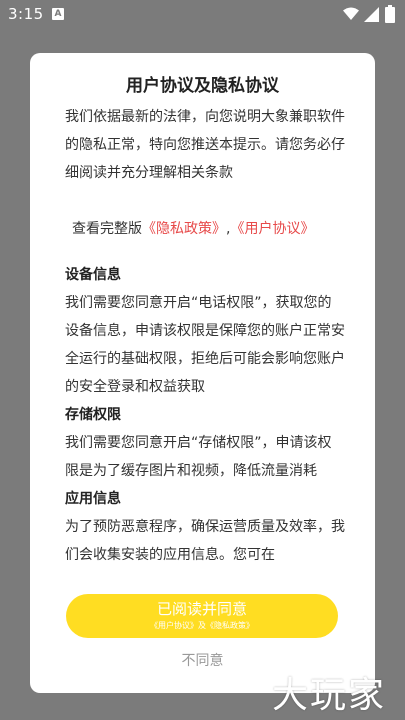 The image size is (405, 720). What do you see at coordinates (329, 695) in the screenshot?
I see `watermark-logo: 大玩家` at bounding box center [329, 695].